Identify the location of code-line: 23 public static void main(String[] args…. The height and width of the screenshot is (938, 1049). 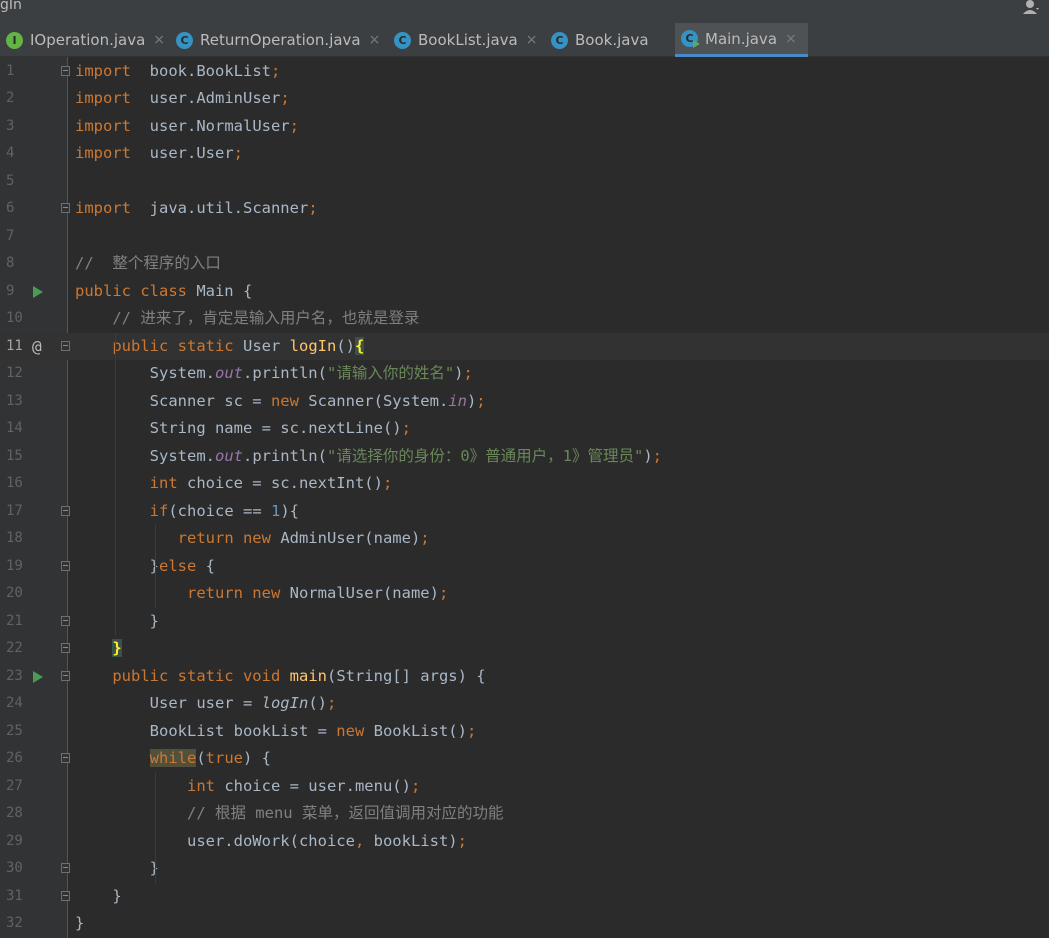
(524, 677).